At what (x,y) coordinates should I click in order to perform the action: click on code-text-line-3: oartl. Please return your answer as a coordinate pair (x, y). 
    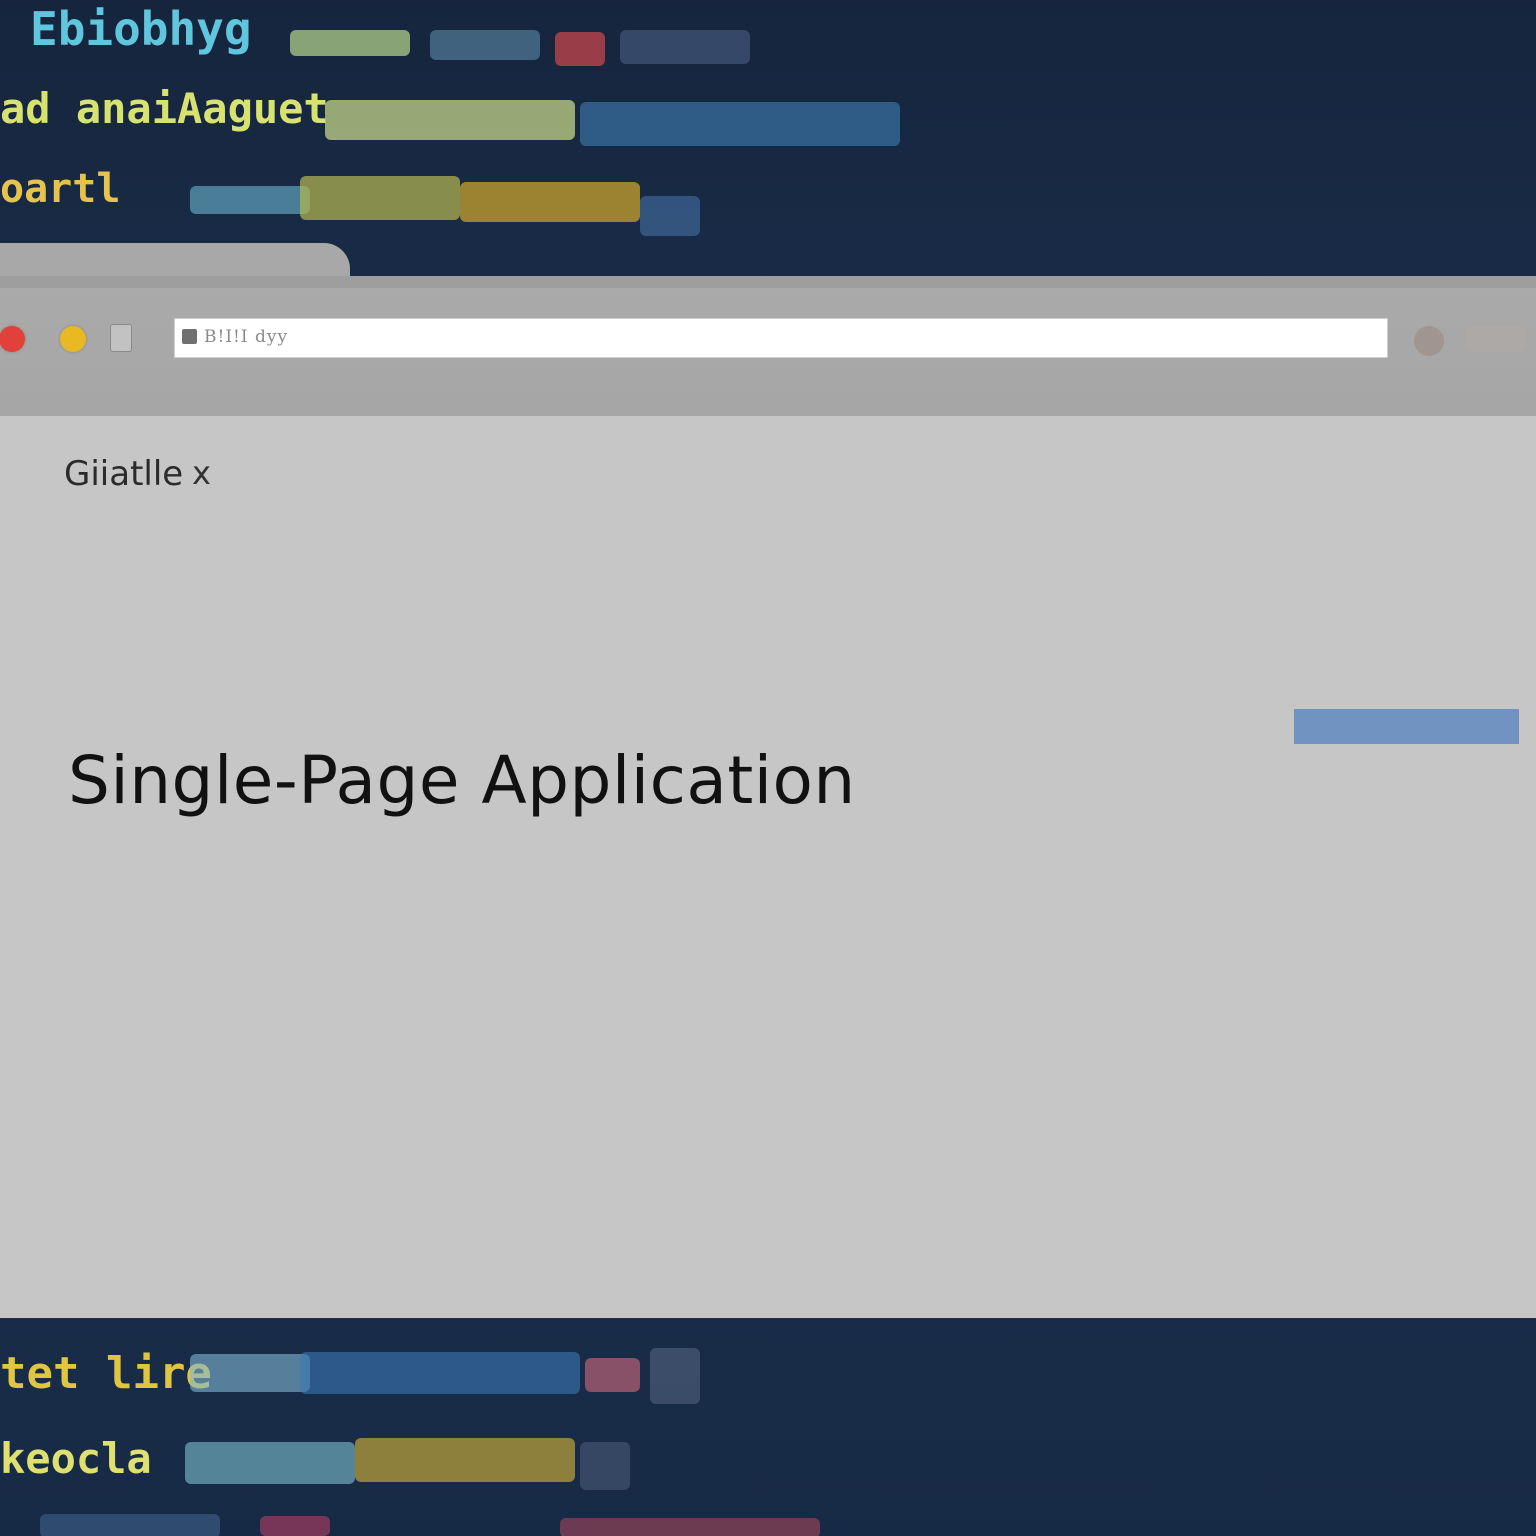
    Looking at the image, I should click on (60, 189).